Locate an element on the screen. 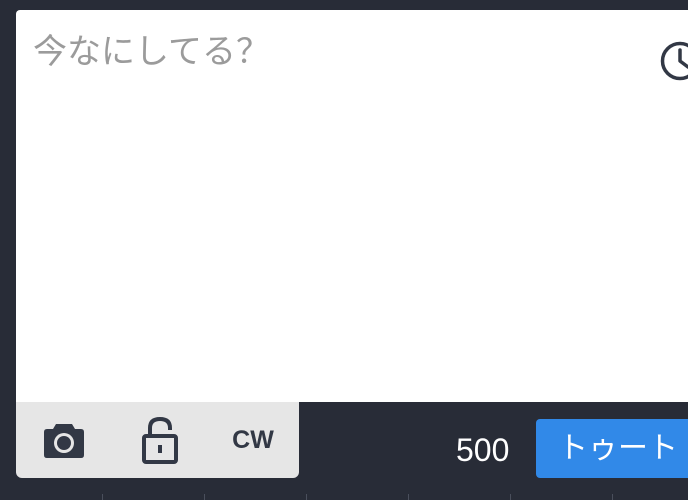 This screenshot has height=500, width=688. privacy-button is located at coordinates (160, 440).